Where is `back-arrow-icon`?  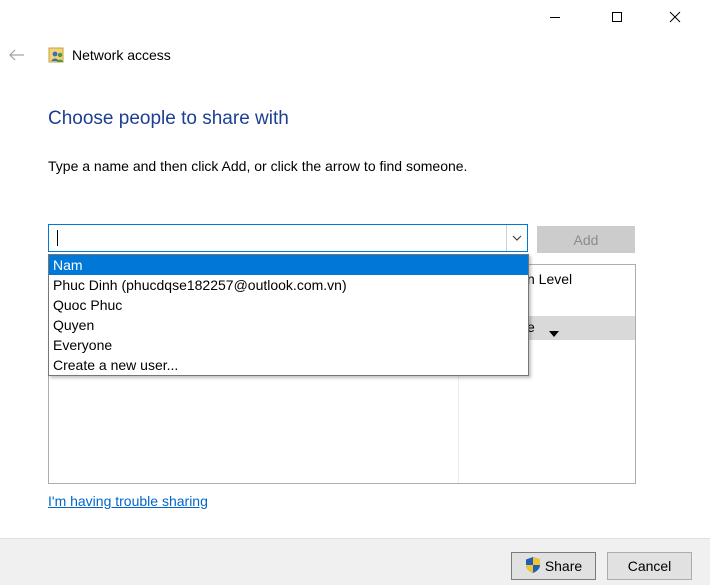
back-arrow-icon is located at coordinates (16, 55).